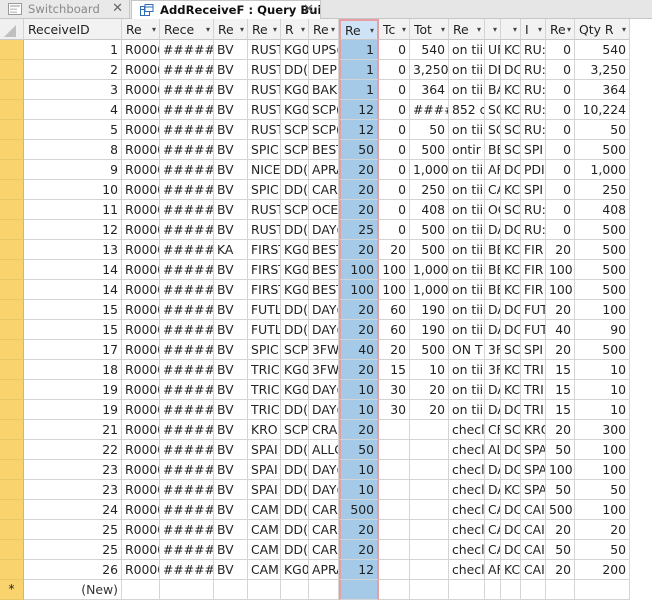 The height and width of the screenshot is (612, 652). What do you see at coordinates (295, 430) in the screenshot?
I see `table-cell: SCP` at bounding box center [295, 430].